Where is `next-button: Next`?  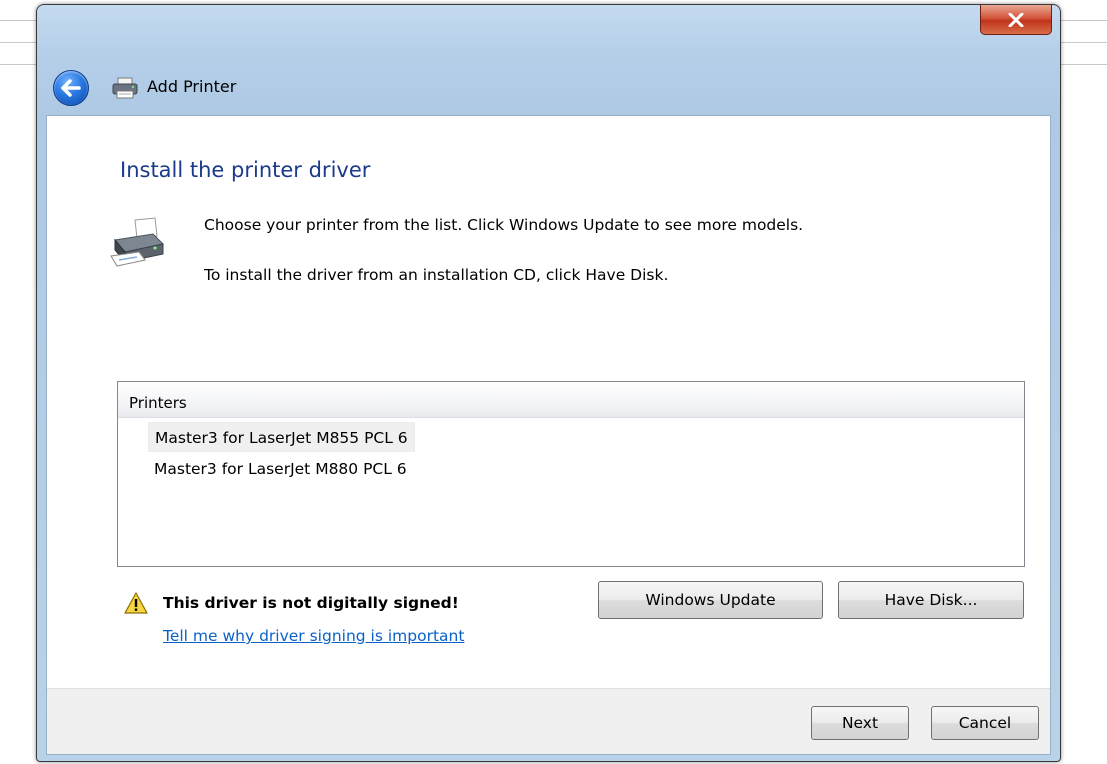
next-button: Next is located at coordinates (860, 723).